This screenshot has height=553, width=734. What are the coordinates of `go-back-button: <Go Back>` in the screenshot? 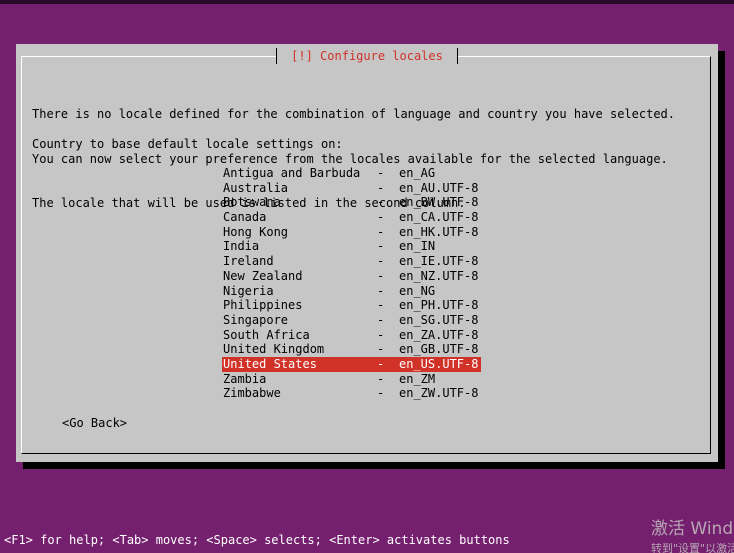 It's located at (94, 423).